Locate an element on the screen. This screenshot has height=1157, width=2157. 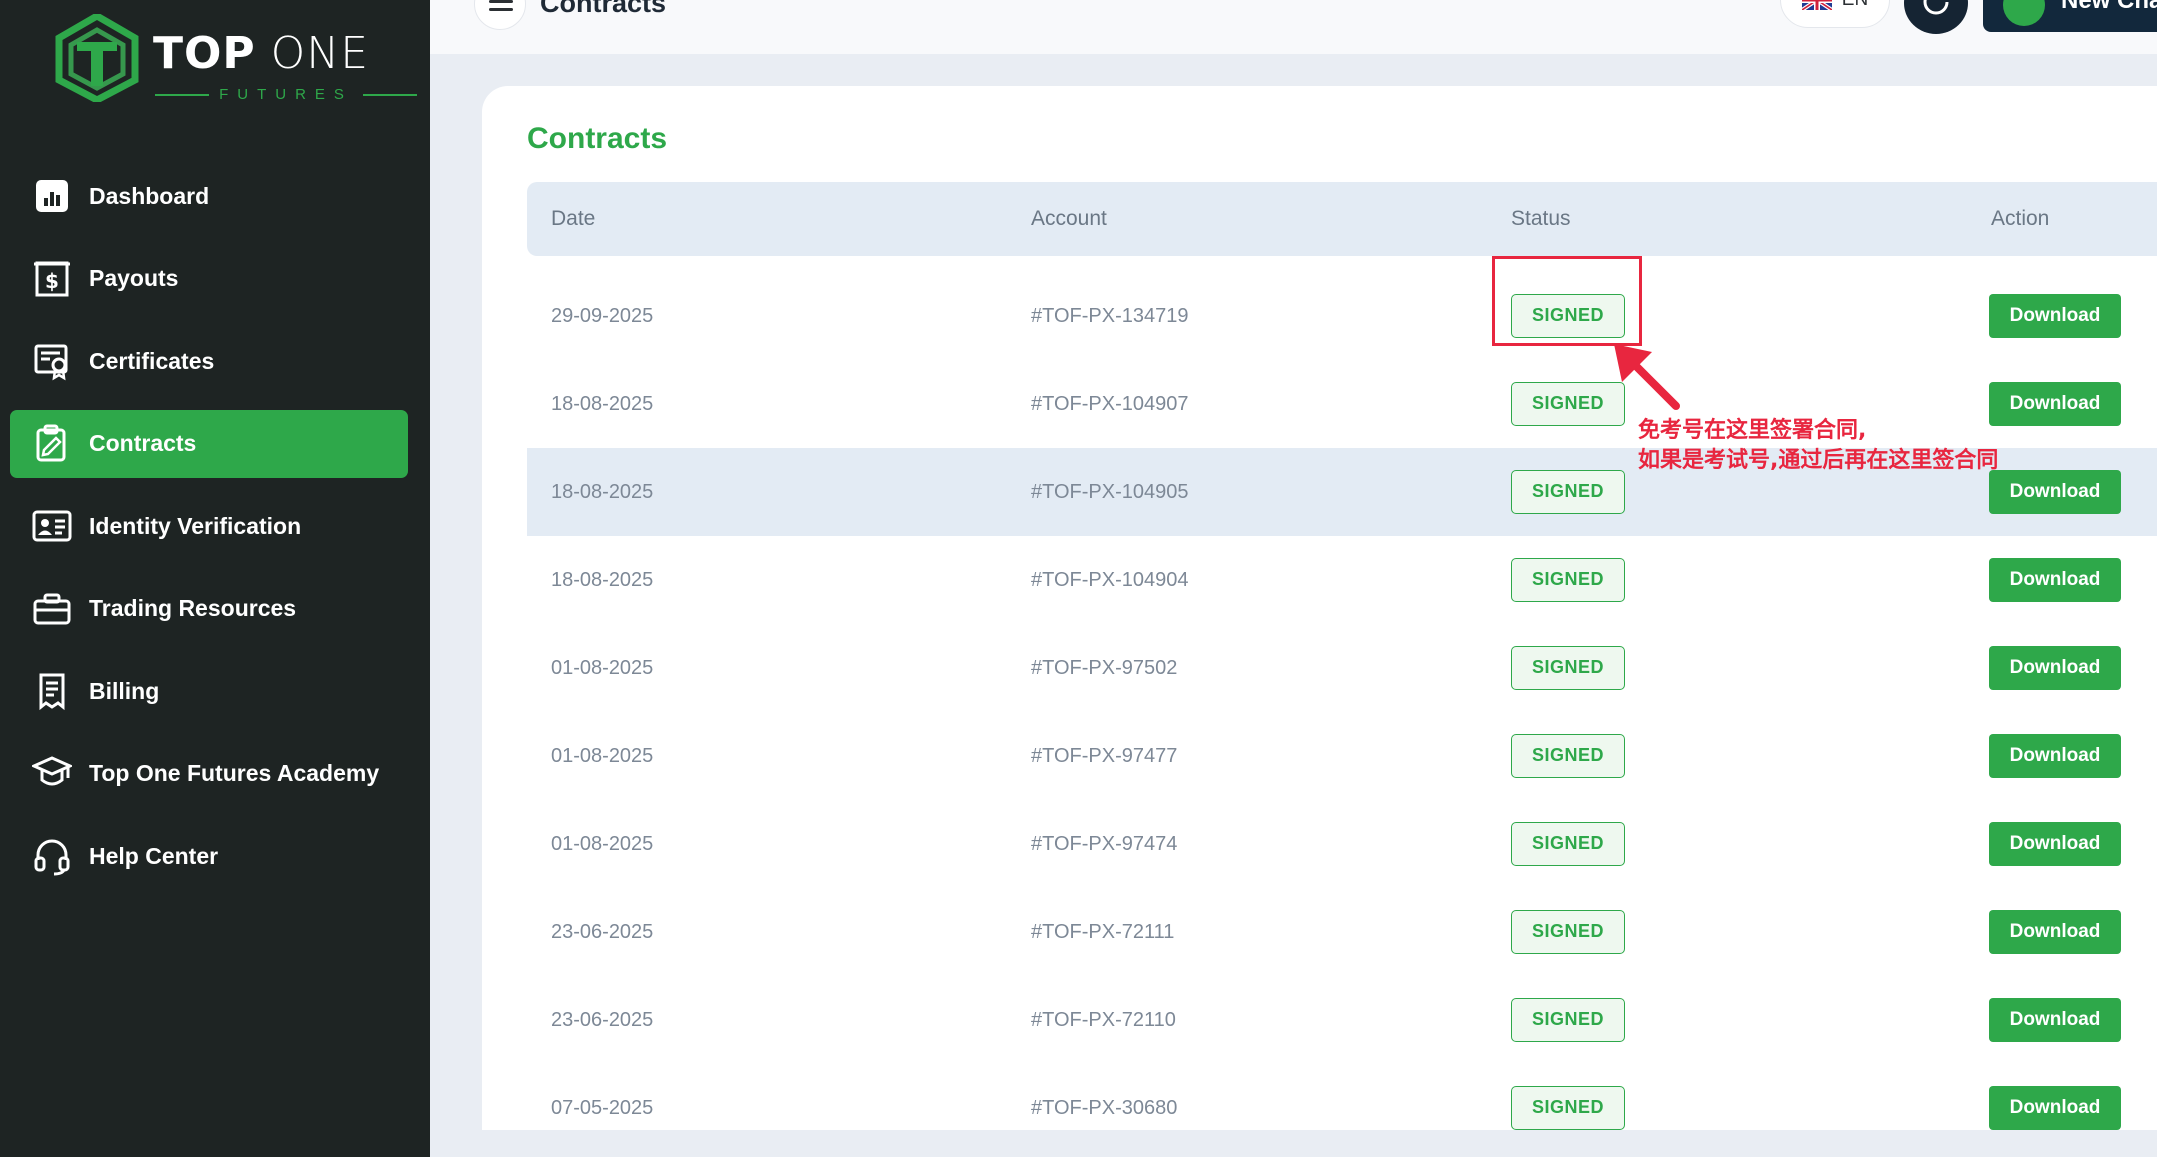
sidebar-item-label: Trading Resources is located at coordinates (193, 608).